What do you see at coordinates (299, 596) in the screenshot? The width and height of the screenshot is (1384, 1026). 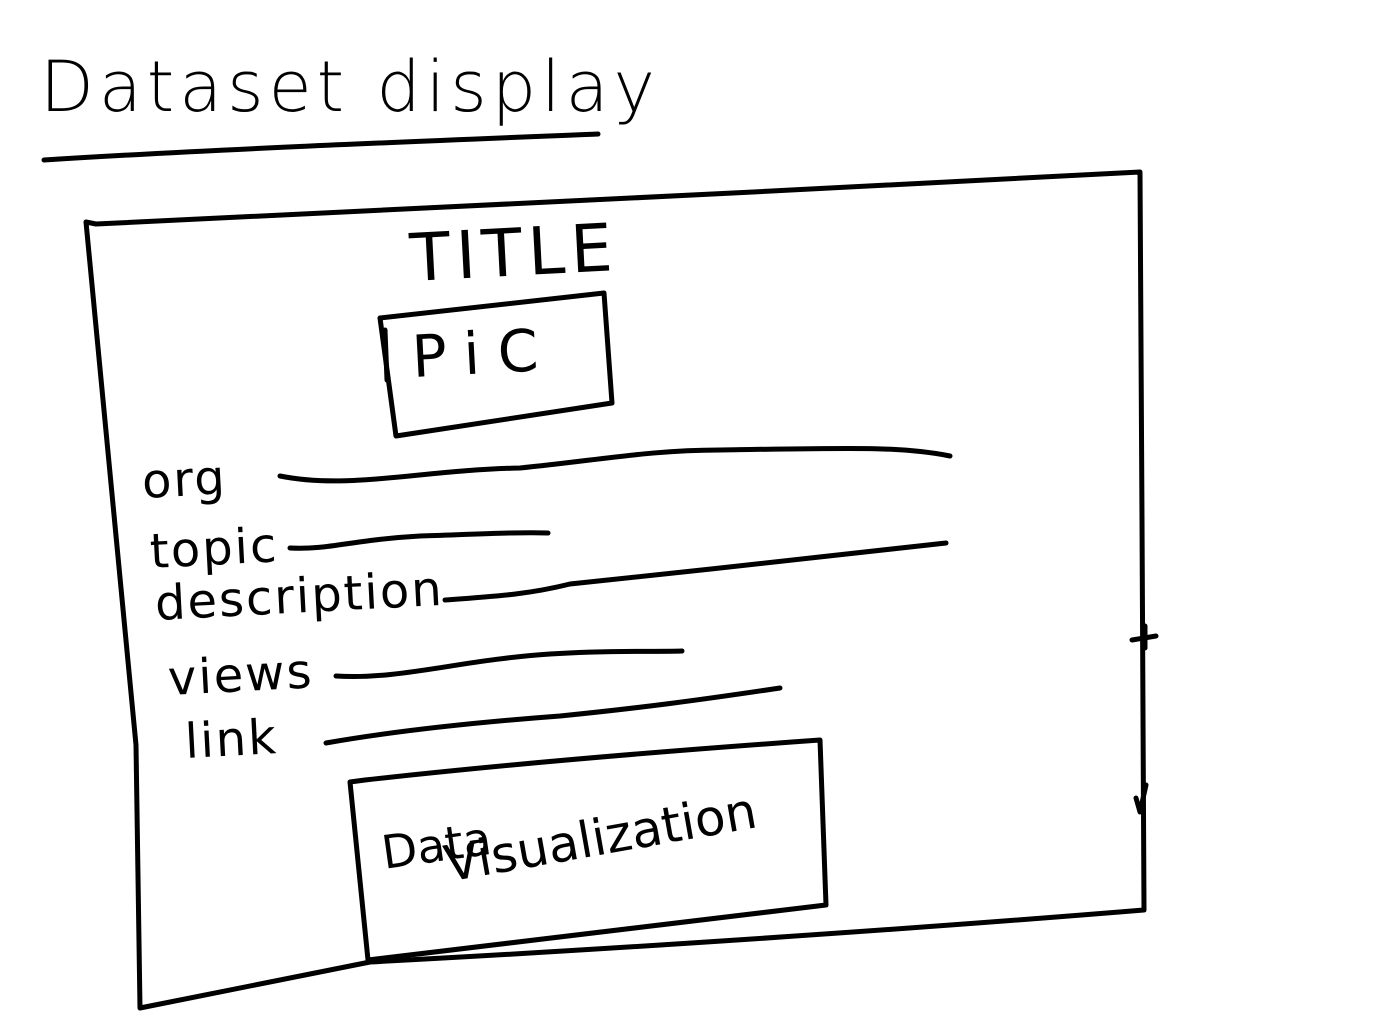 I see `field-label-description: description` at bounding box center [299, 596].